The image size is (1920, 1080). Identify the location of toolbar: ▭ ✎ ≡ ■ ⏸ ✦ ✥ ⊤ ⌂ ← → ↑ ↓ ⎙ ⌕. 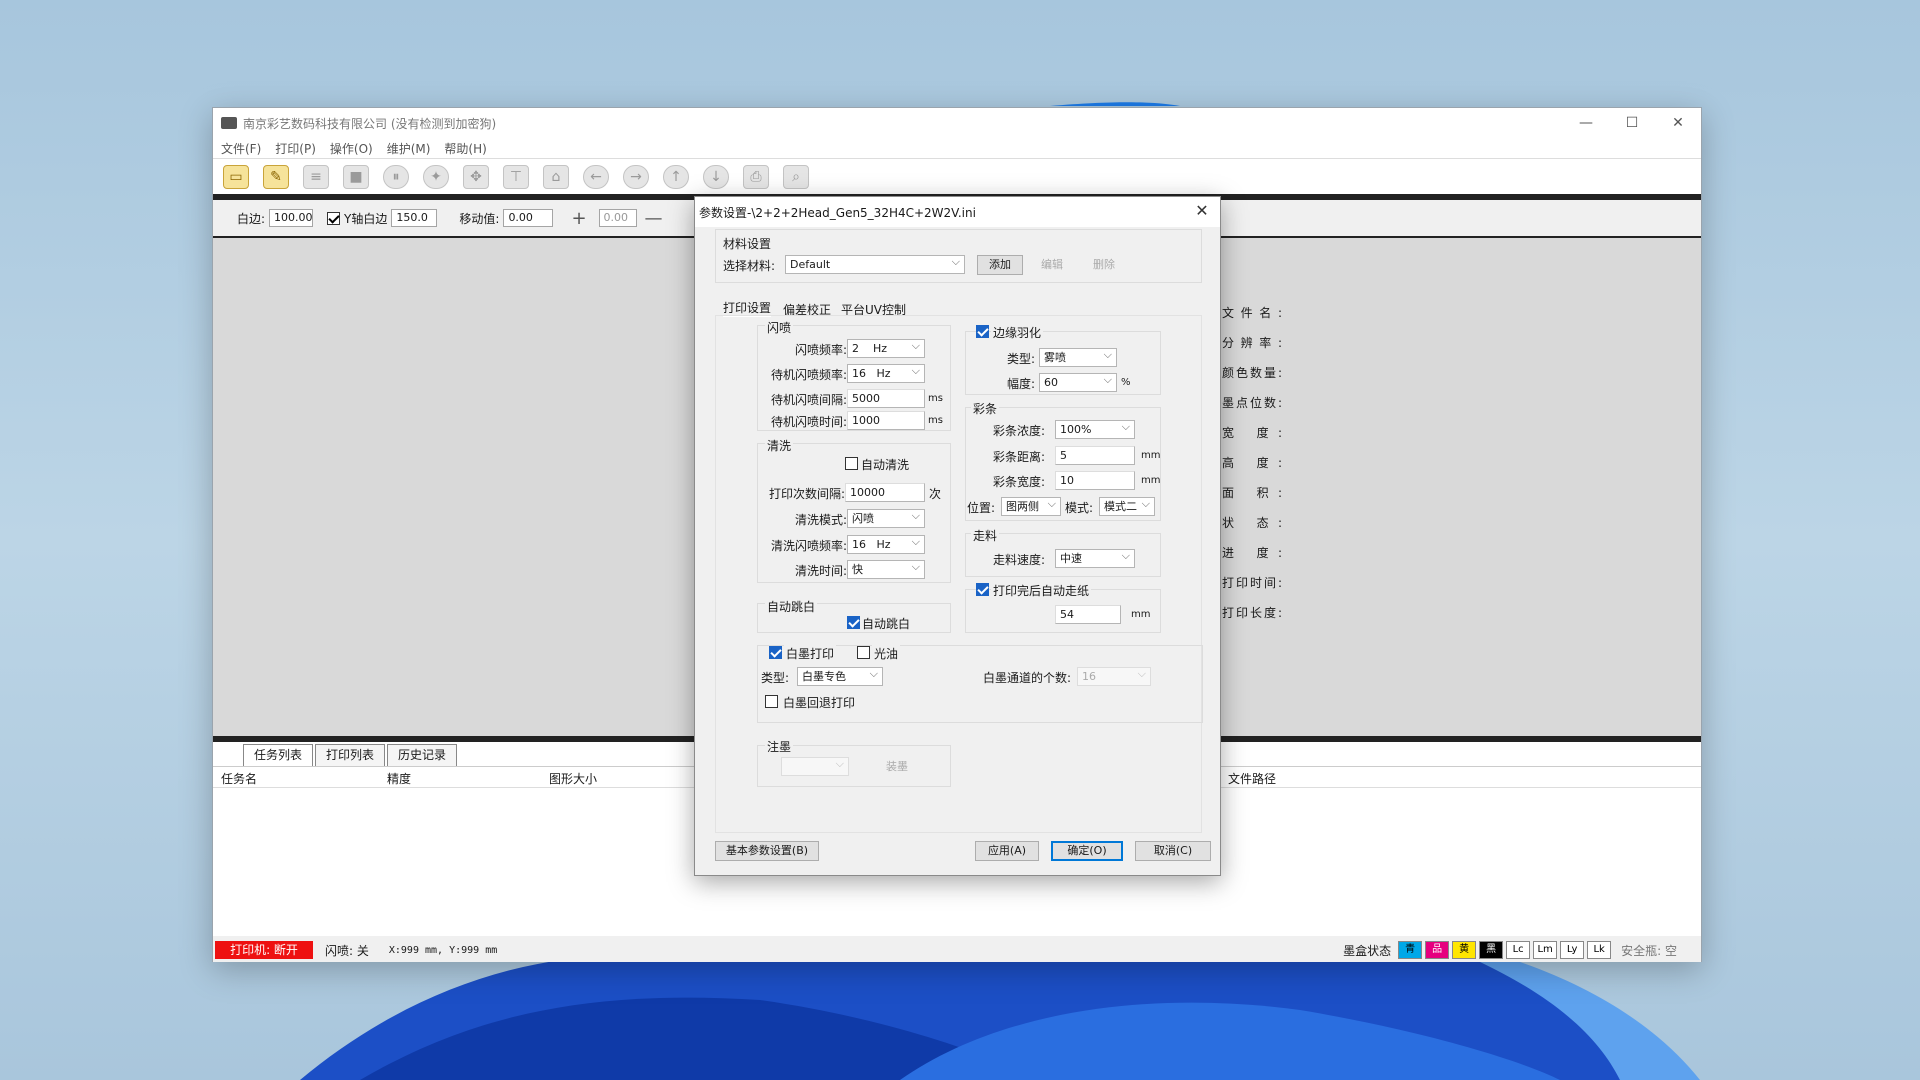
(957, 176).